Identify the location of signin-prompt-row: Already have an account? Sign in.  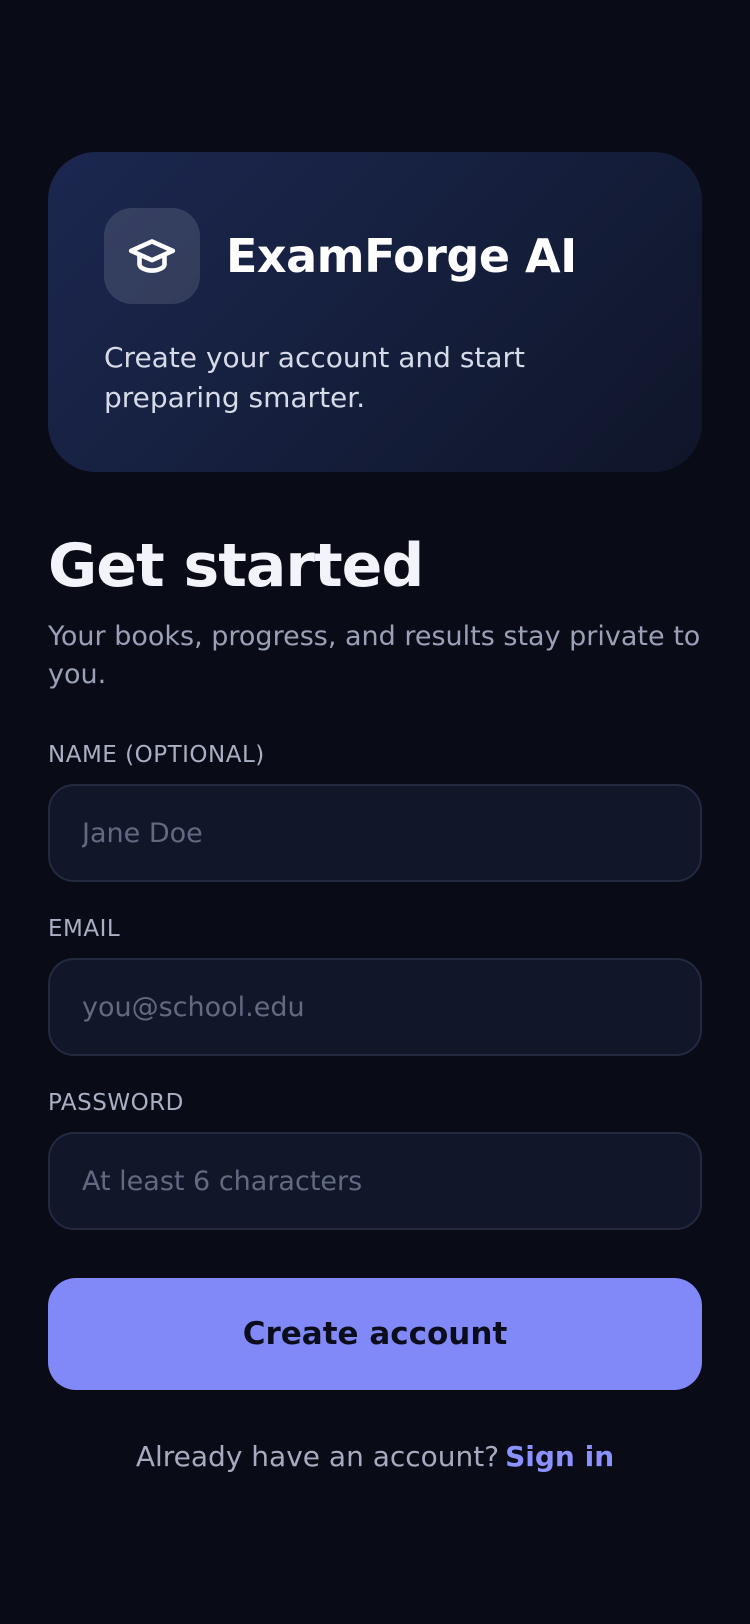
(375, 1456).